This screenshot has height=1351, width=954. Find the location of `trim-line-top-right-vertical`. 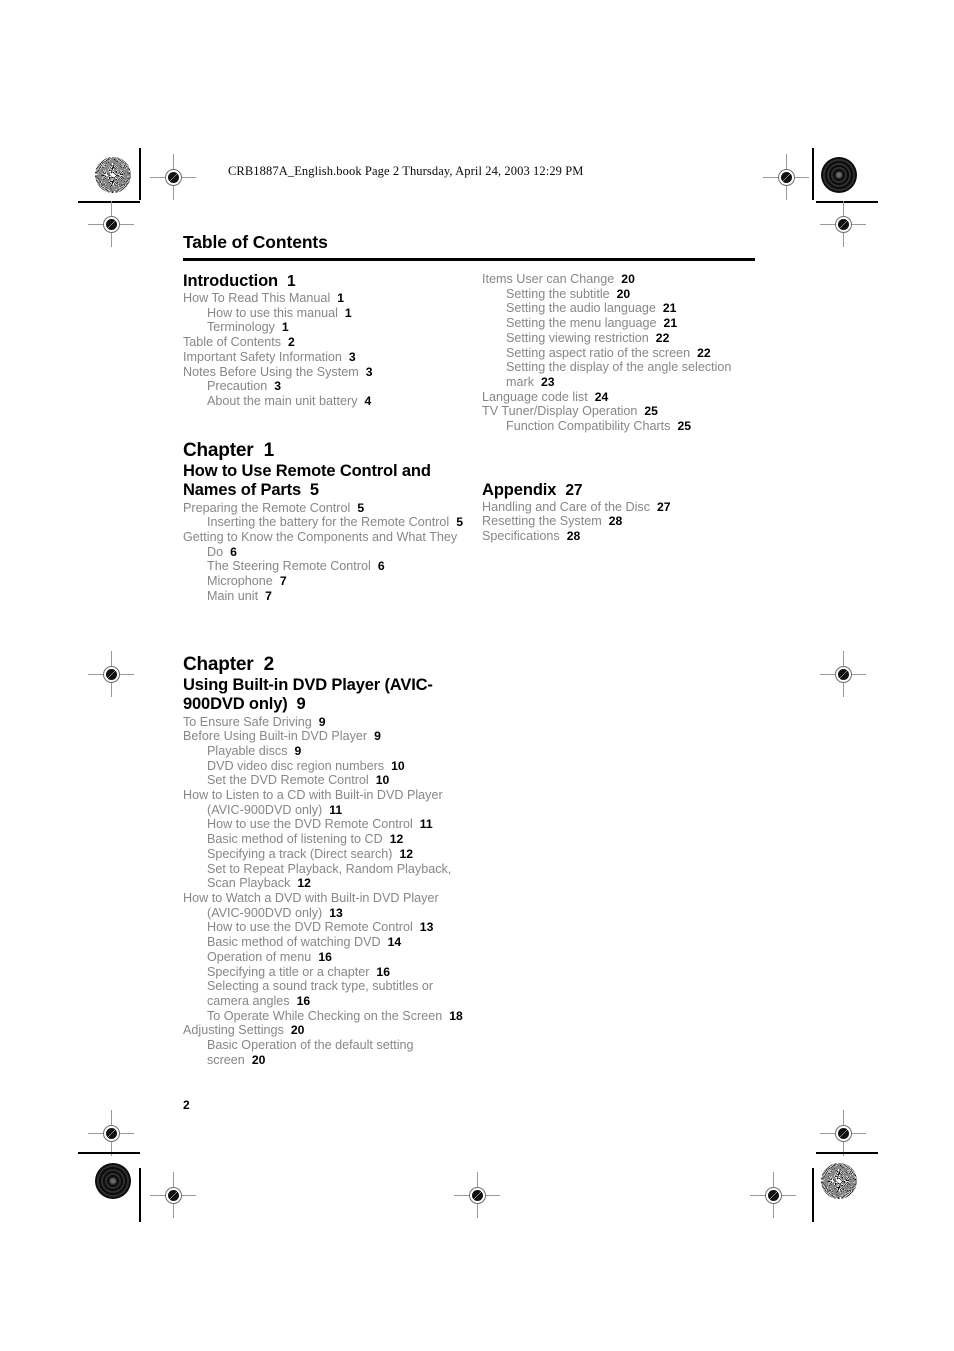

trim-line-top-right-vertical is located at coordinates (813, 174).